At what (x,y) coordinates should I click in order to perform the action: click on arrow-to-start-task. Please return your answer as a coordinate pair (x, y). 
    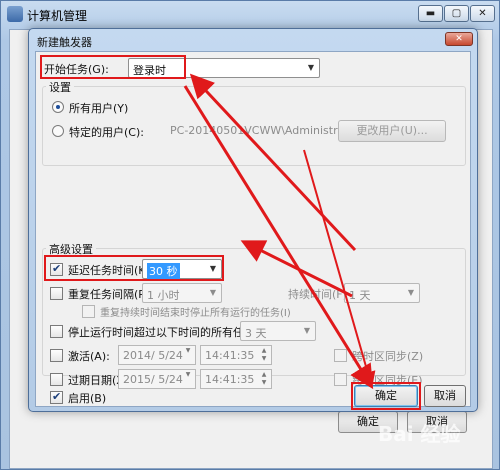
    Looking at the image, I should click on (273, 162).